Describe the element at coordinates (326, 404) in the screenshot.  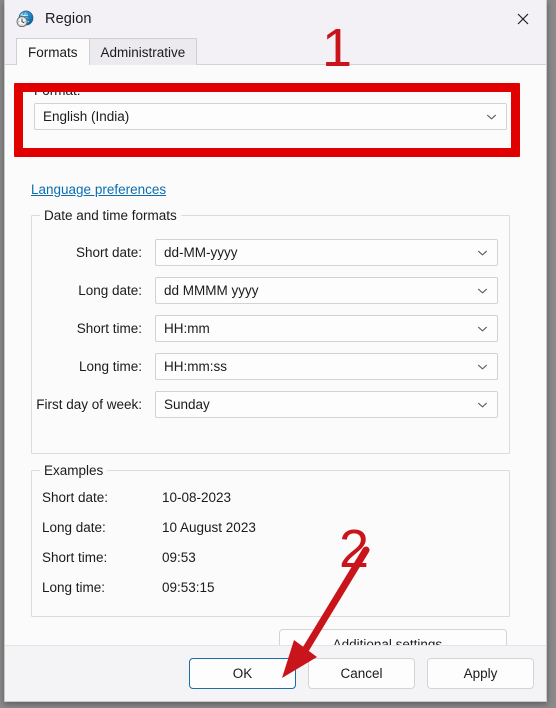
I see `first-day-of-week-combobox: Sunday` at that location.